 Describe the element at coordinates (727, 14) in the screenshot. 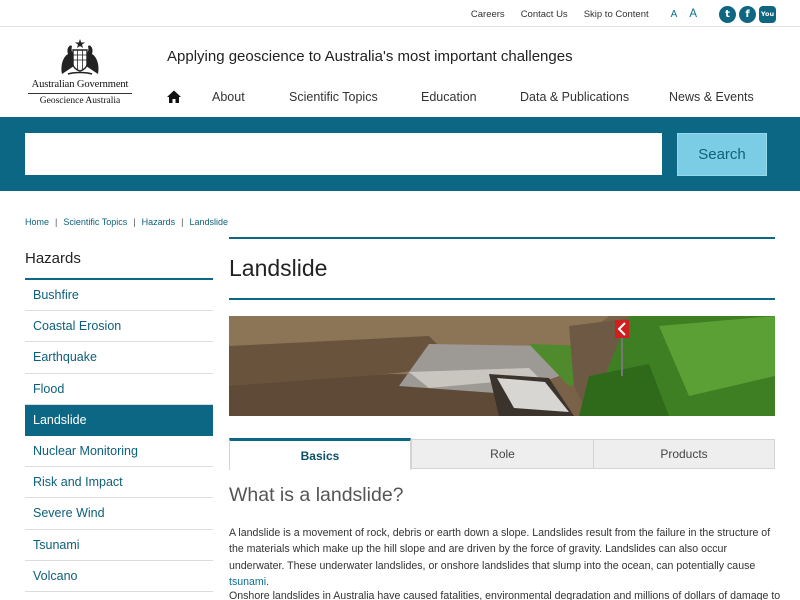

I see `twitter-icon: t` at that location.